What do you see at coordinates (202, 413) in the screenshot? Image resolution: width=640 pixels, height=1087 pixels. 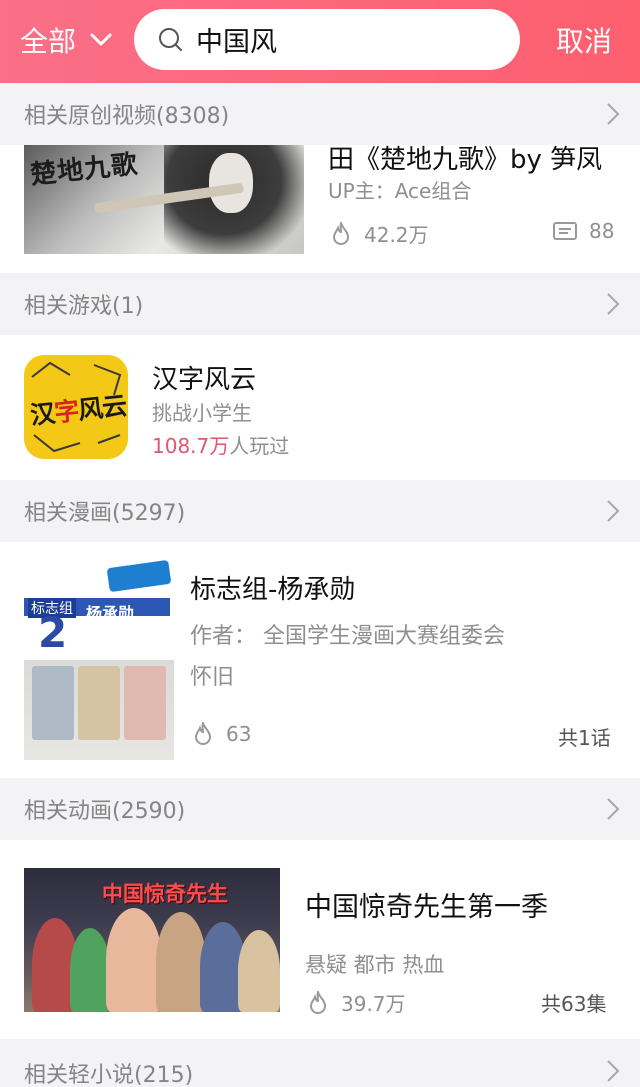 I see `game-subtitle: 挑战小学生` at bounding box center [202, 413].